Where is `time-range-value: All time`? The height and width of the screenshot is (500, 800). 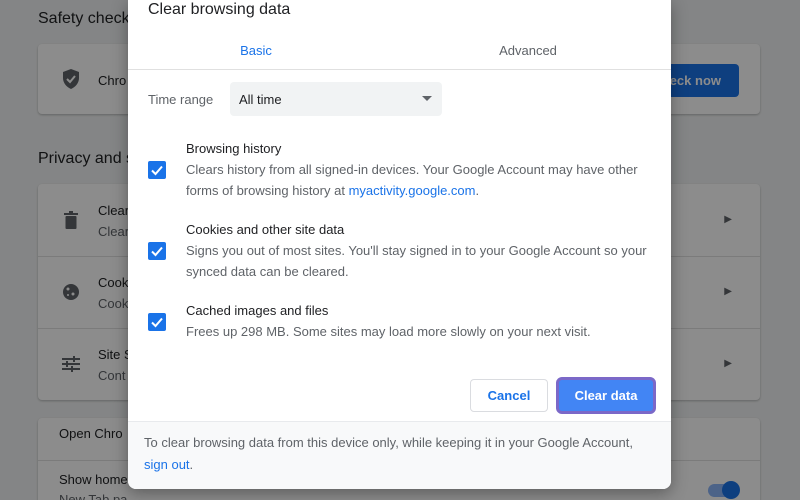 time-range-value: All time is located at coordinates (260, 99).